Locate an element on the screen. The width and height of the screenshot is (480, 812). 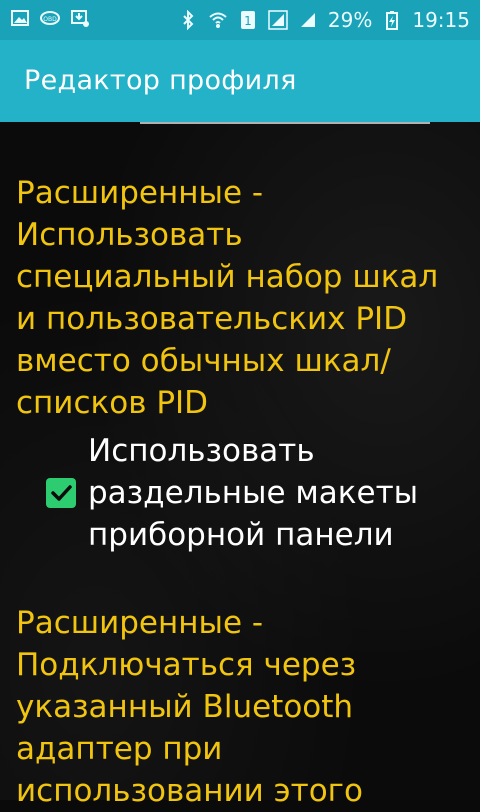
signal-icon is located at coordinates (278, 20).